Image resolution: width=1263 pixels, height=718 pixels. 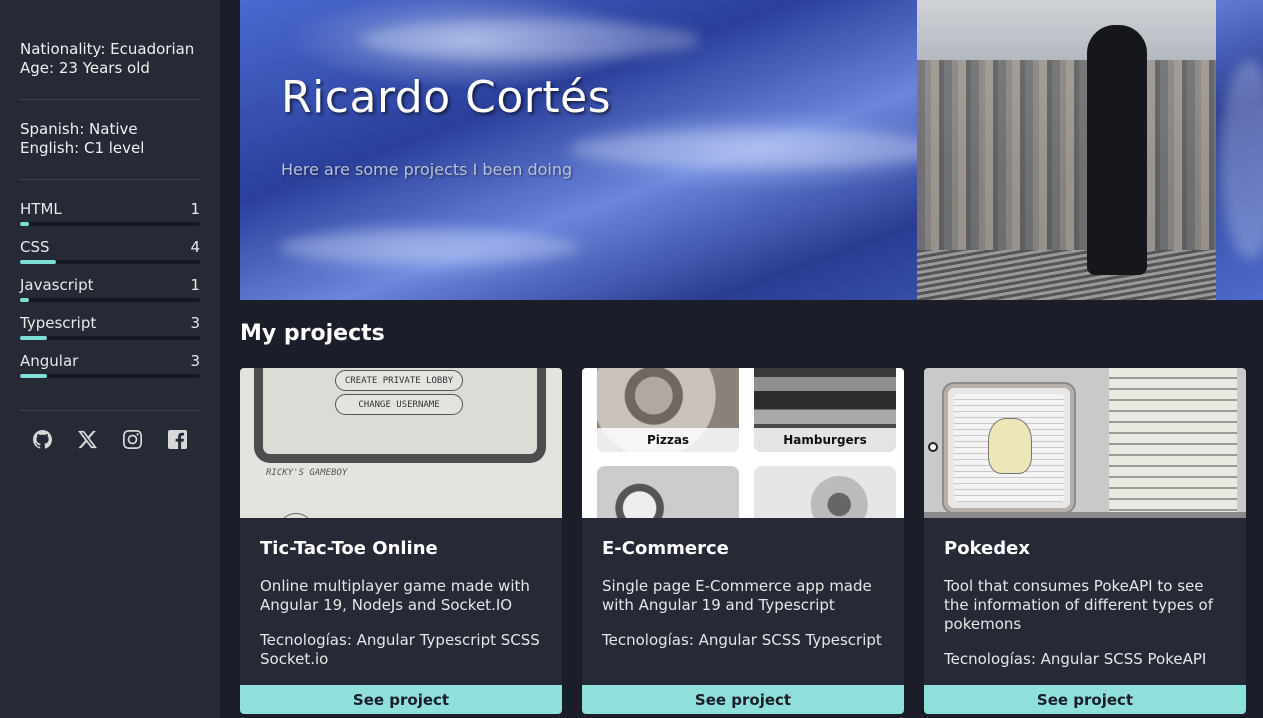 I want to click on skill-name: Javascript, so click(x=57, y=285).